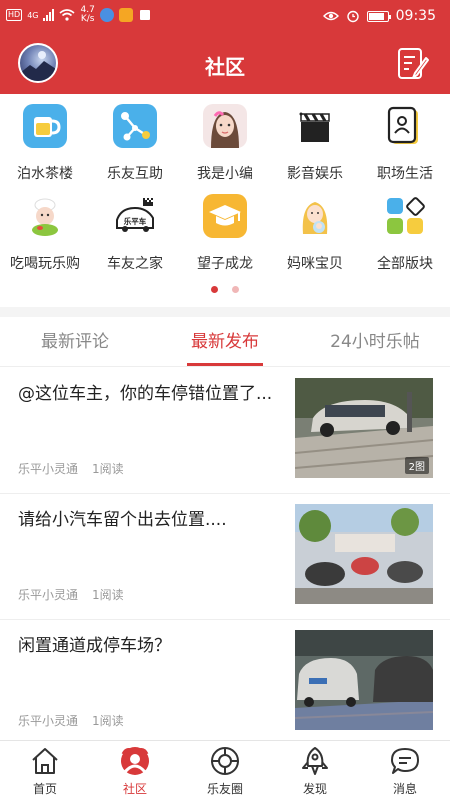 The width and height of the screenshot is (450, 800). I want to click on nav-friends-circle: 乐友圈, so click(225, 770).